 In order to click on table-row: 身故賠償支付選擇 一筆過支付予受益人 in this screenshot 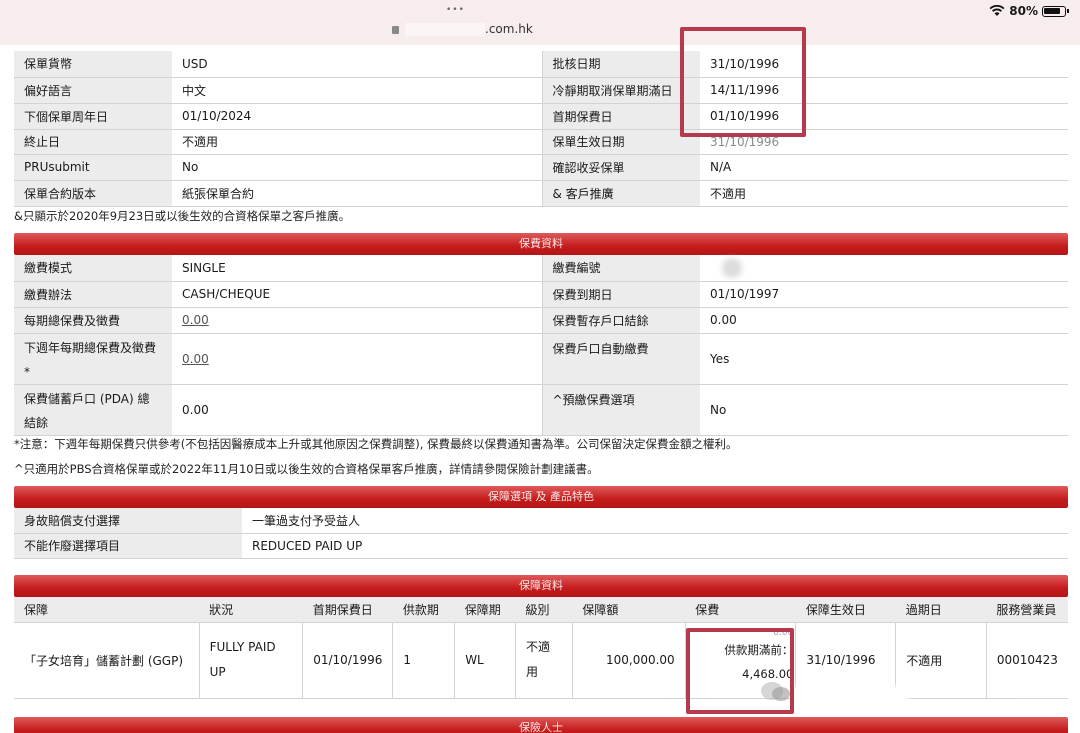, I will do `click(541, 521)`.